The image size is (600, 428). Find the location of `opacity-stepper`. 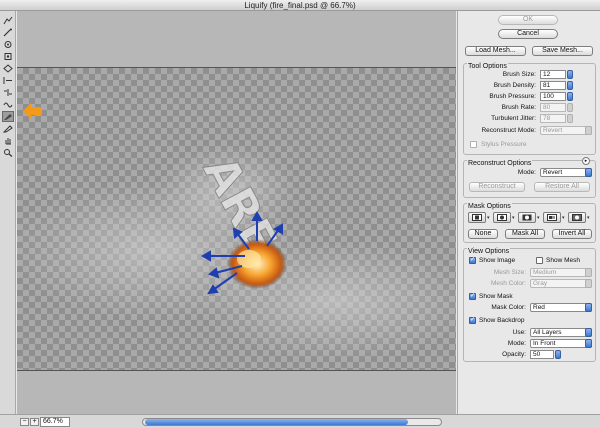

opacity-stepper is located at coordinates (558, 354).